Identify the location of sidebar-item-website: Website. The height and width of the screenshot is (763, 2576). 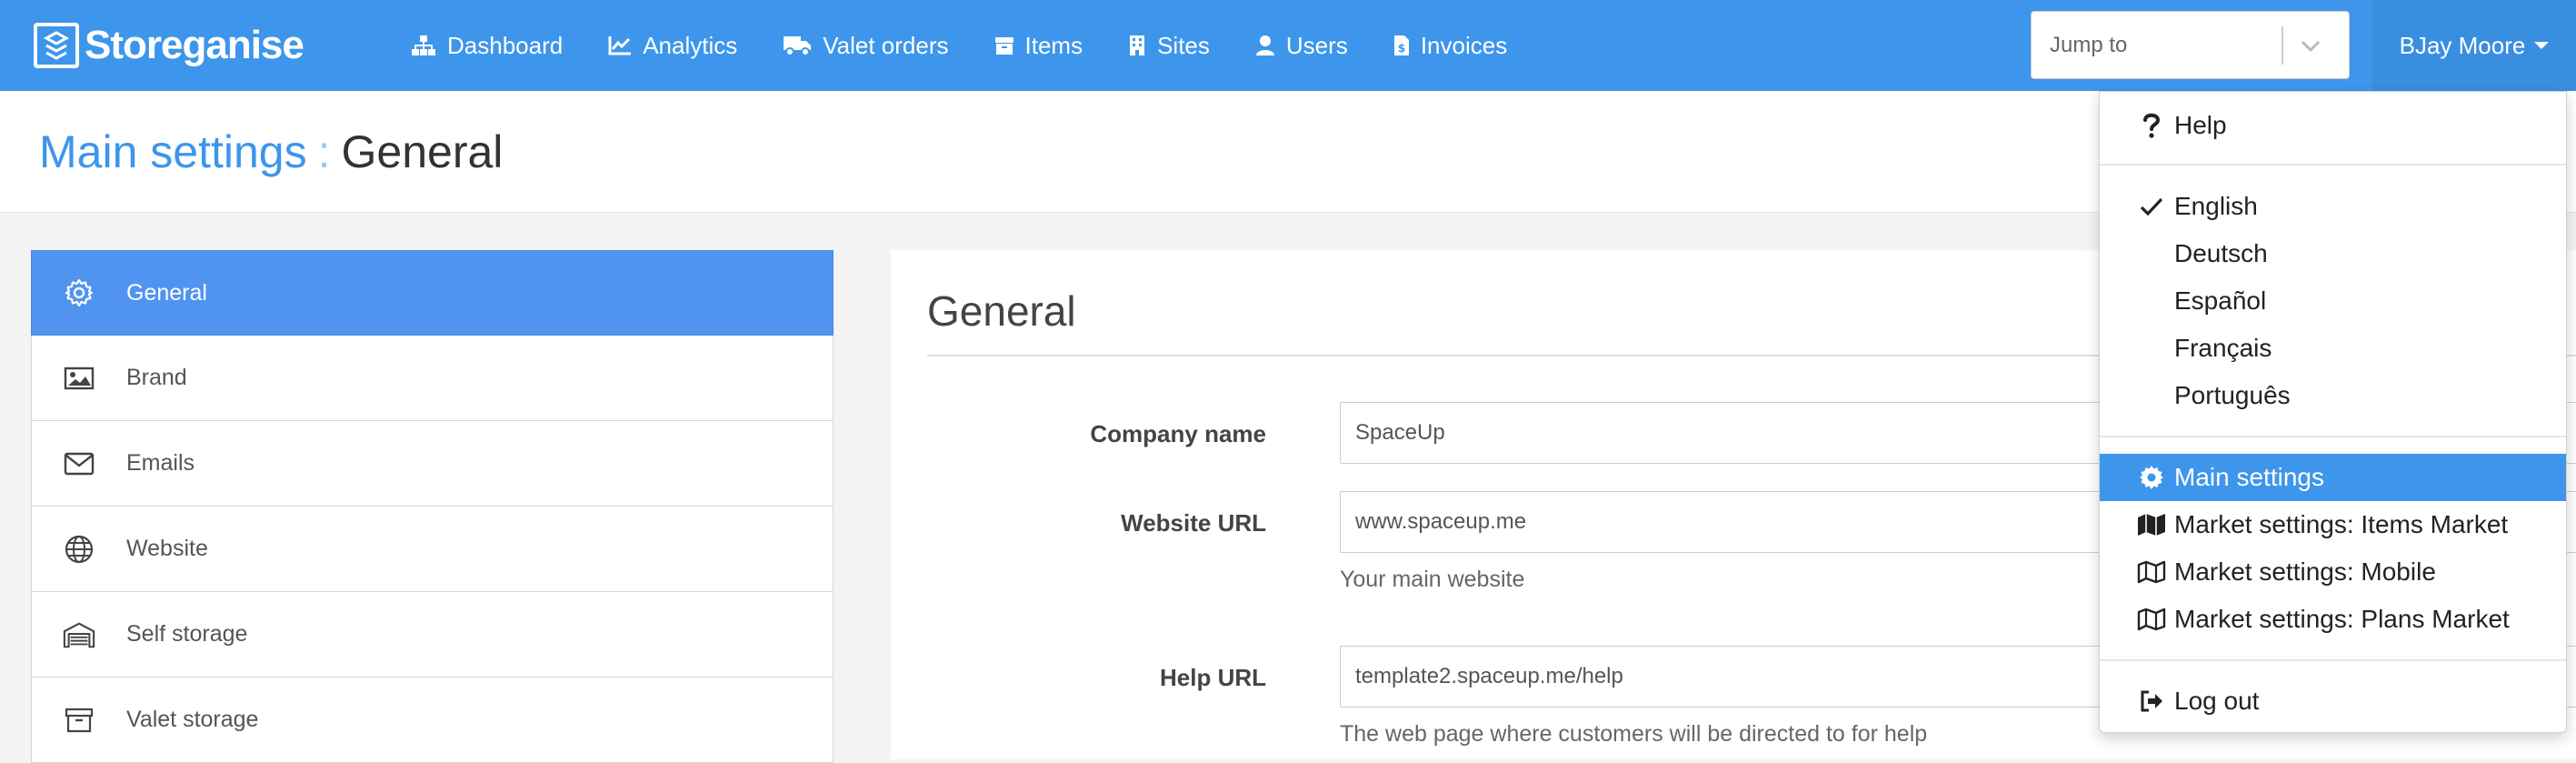
(432, 549).